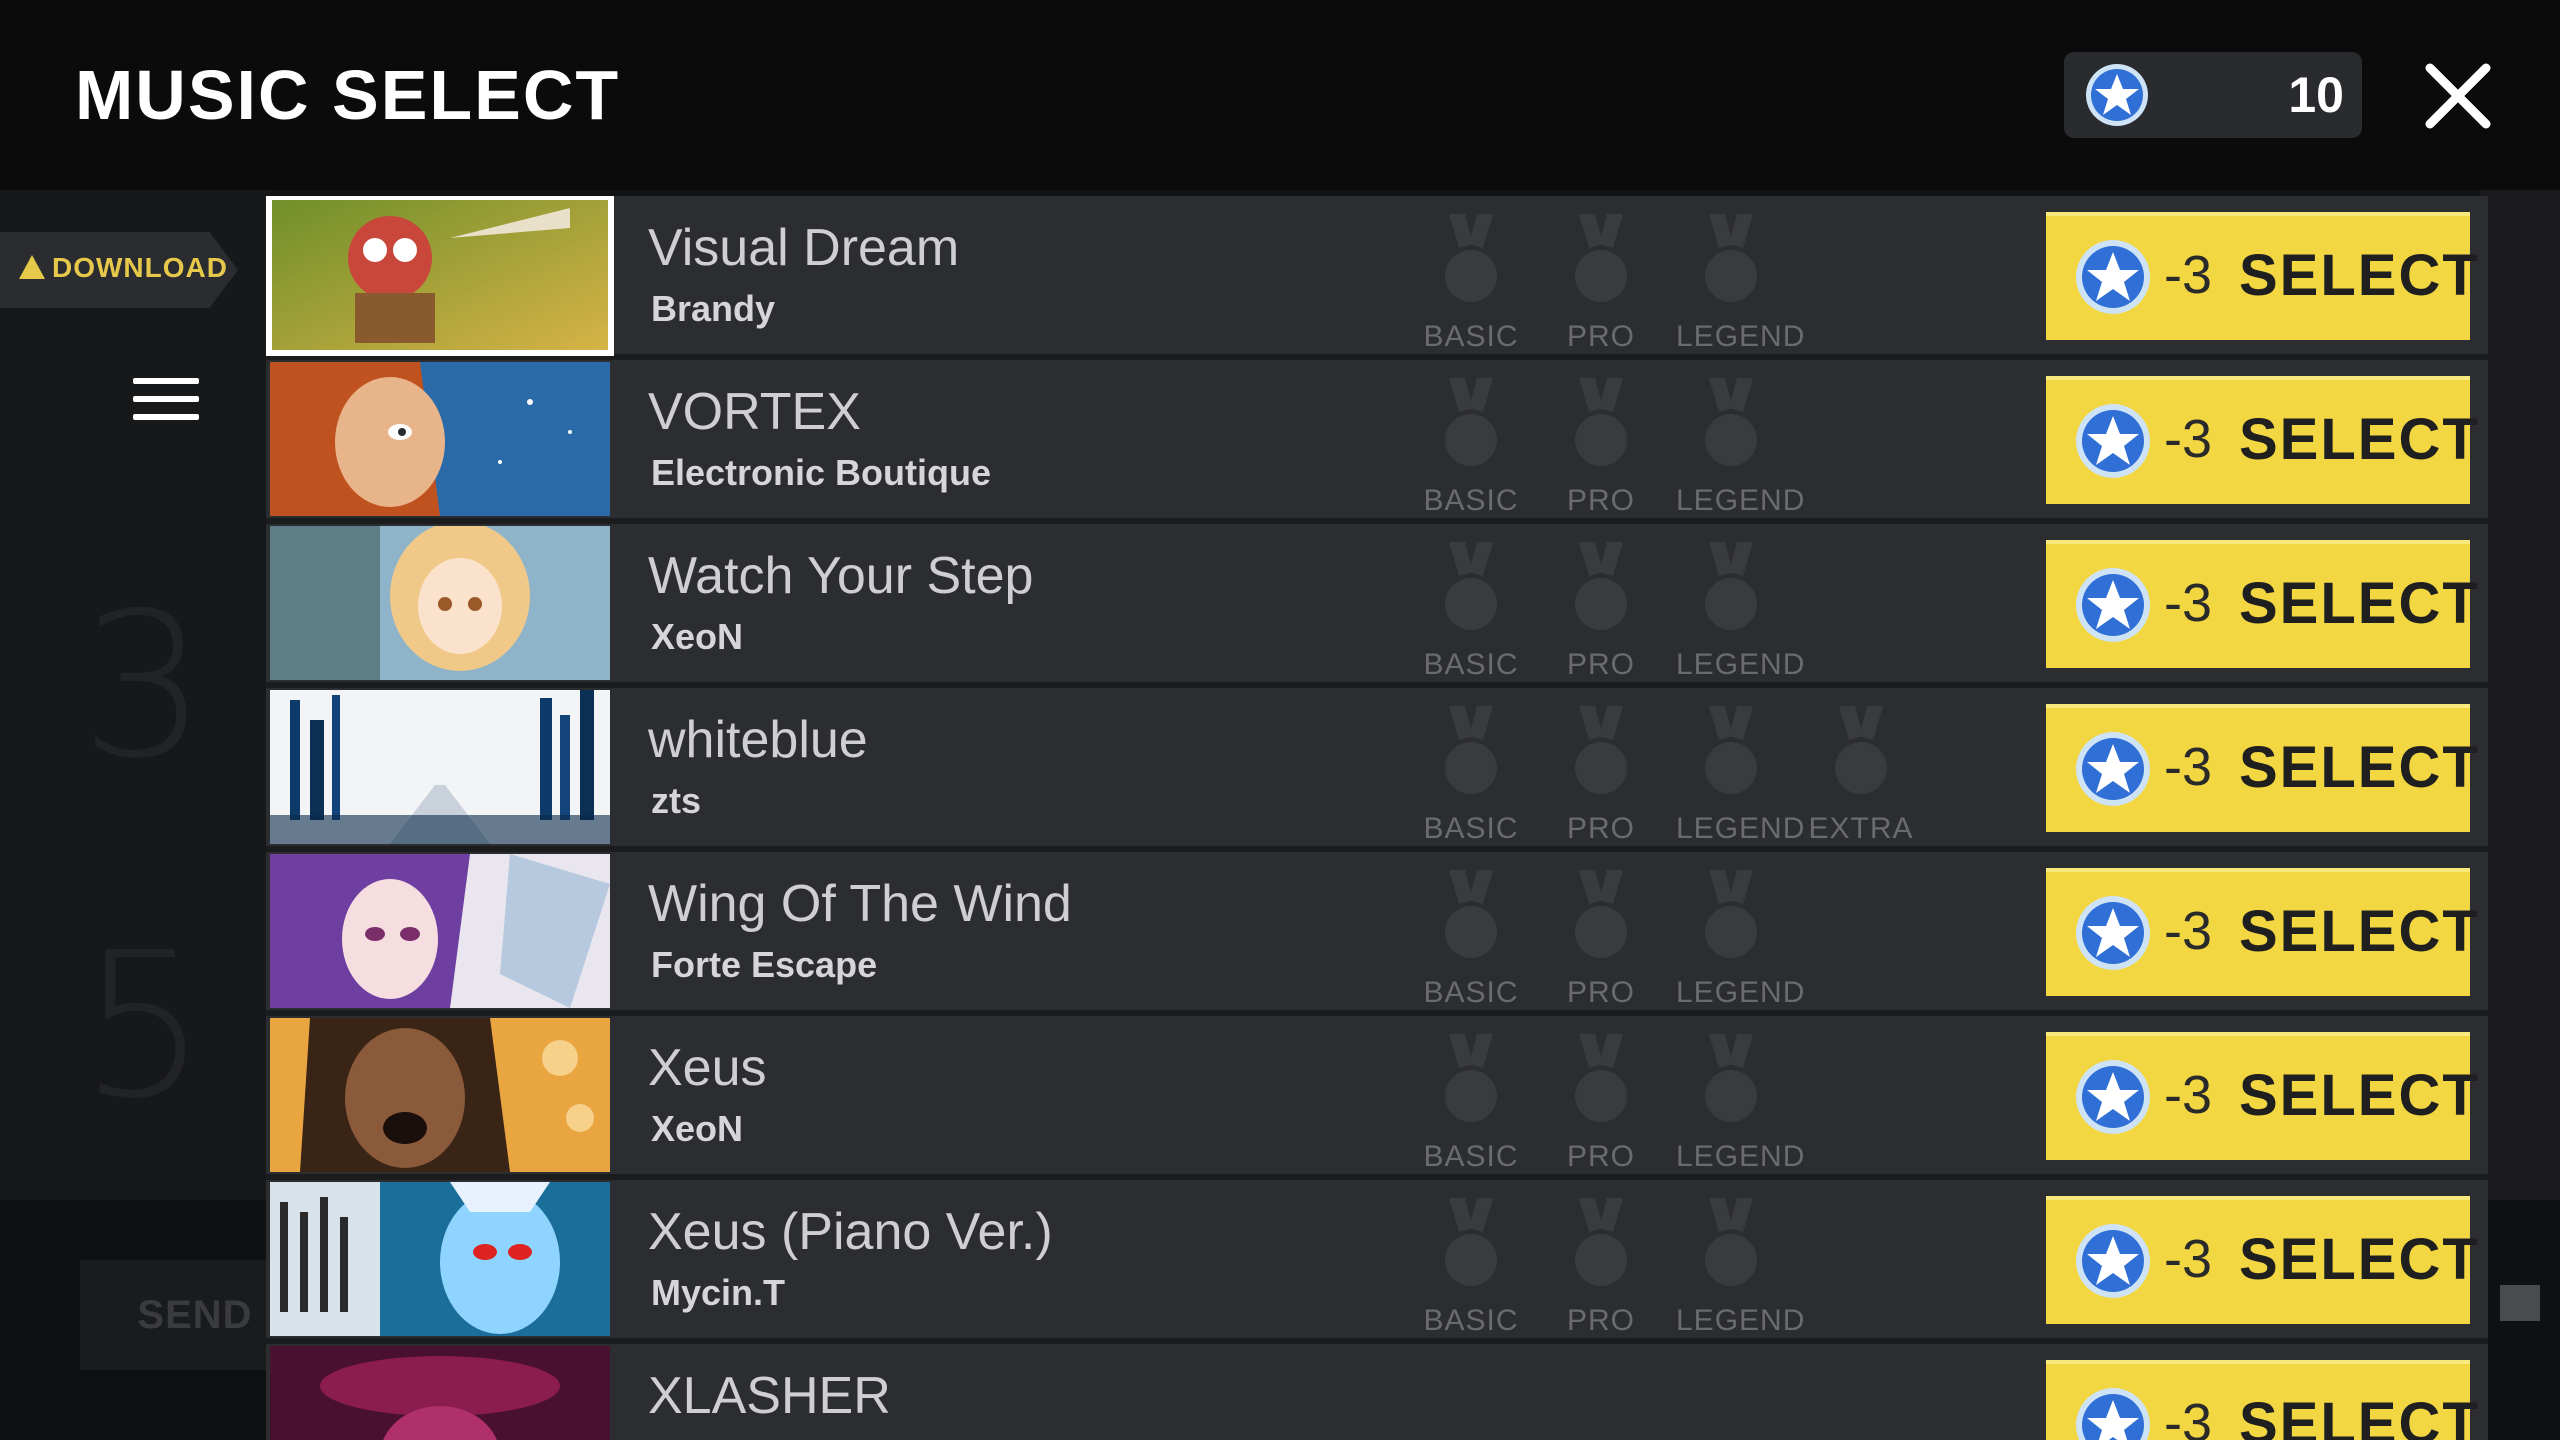 This screenshot has width=2560, height=1440. Describe the element at coordinates (1377, 1392) in the screenshot. I see `song-row: XLASHER -3 SELECT` at that location.